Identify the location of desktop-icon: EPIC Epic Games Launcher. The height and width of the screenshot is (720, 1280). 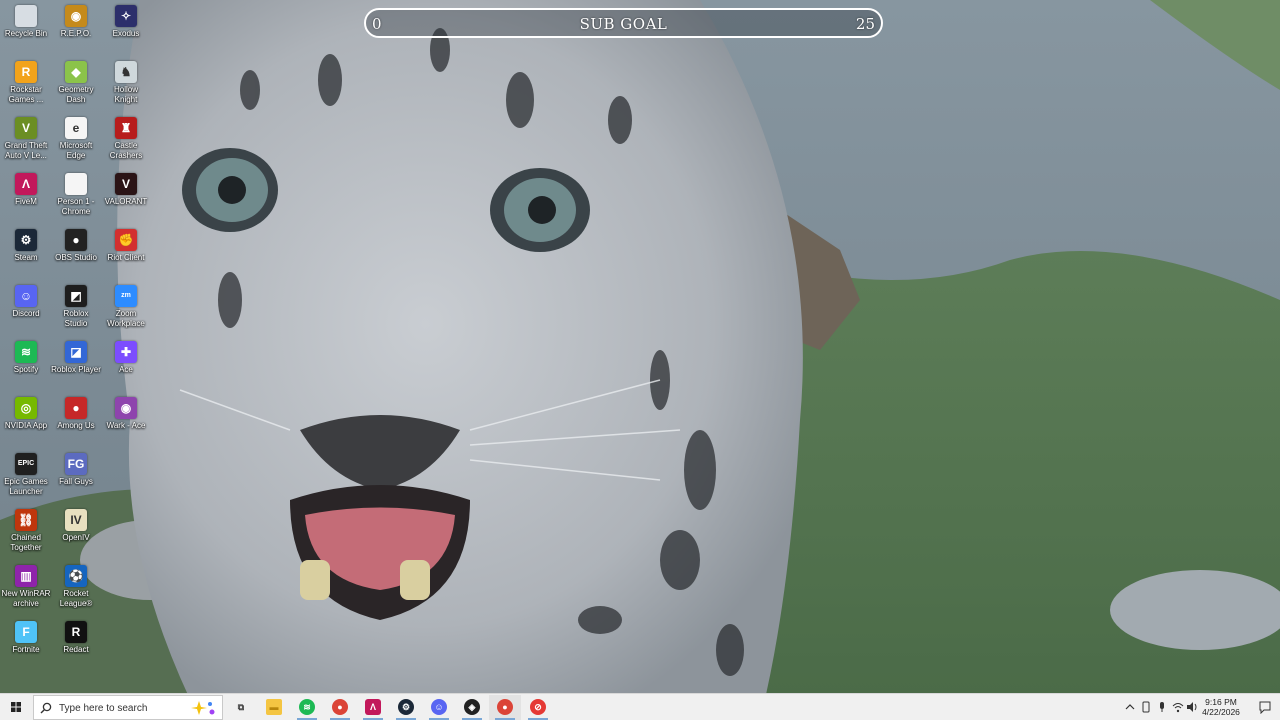
(26, 478).